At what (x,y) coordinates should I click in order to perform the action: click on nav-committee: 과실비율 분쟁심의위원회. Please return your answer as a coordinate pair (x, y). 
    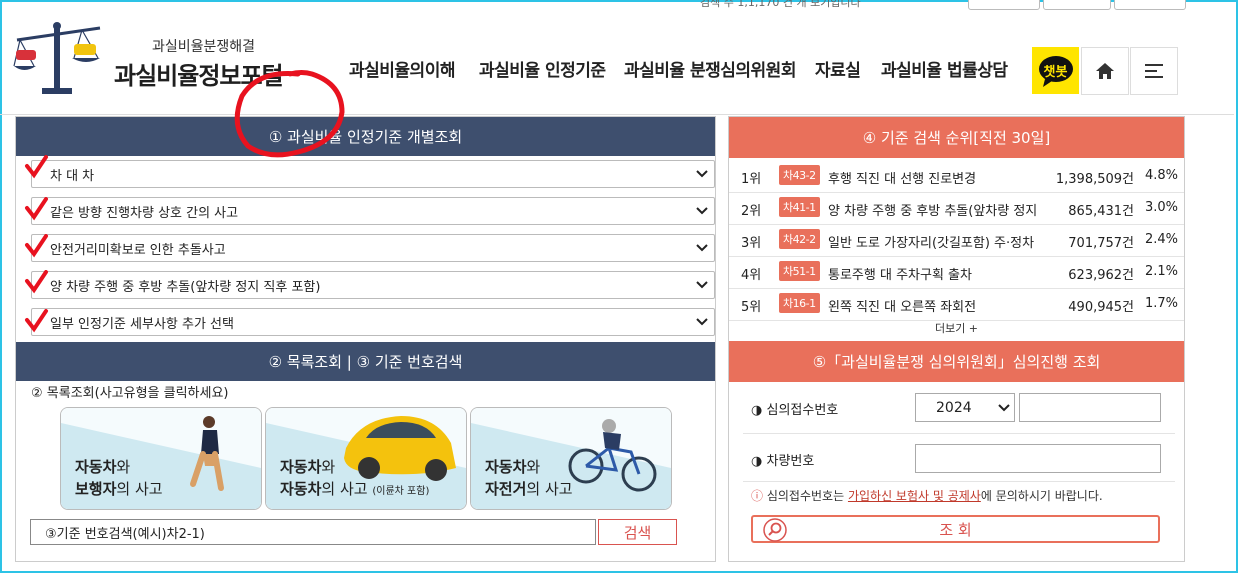
    Looking at the image, I should click on (710, 68).